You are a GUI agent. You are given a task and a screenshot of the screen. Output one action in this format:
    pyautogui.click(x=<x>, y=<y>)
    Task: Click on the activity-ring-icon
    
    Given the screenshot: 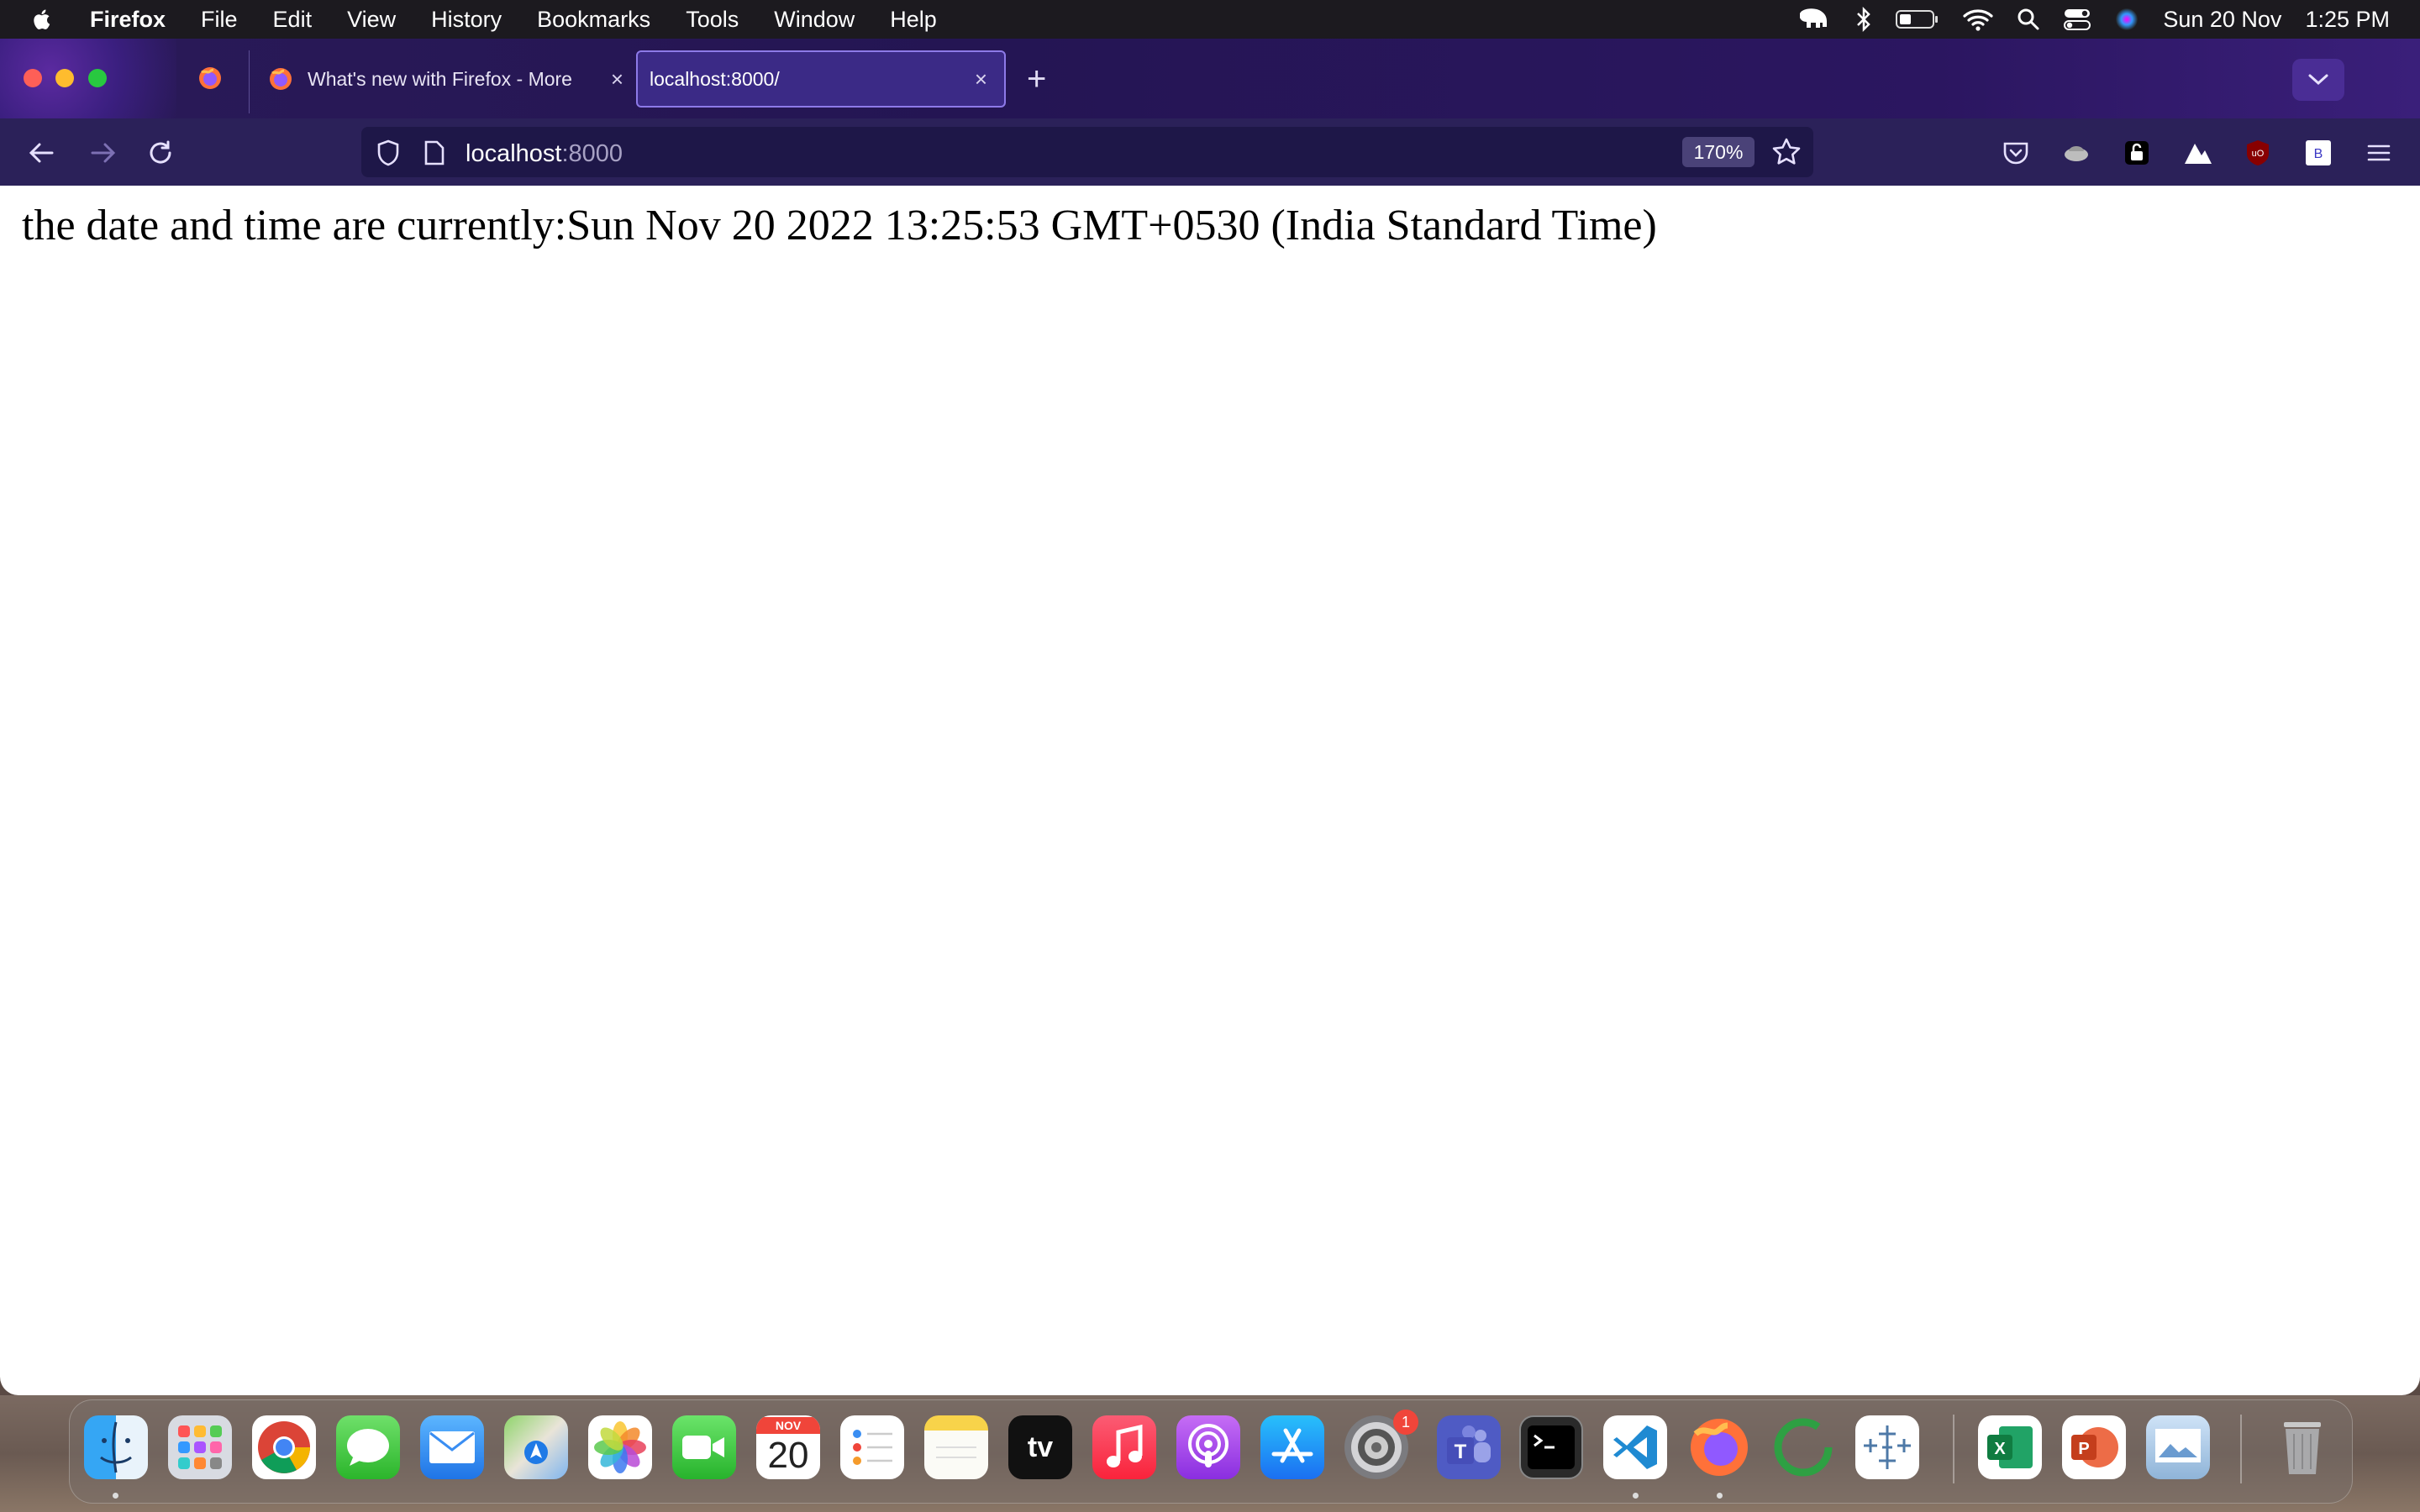 What is the action you would take?
    pyautogui.click(x=1803, y=1447)
    